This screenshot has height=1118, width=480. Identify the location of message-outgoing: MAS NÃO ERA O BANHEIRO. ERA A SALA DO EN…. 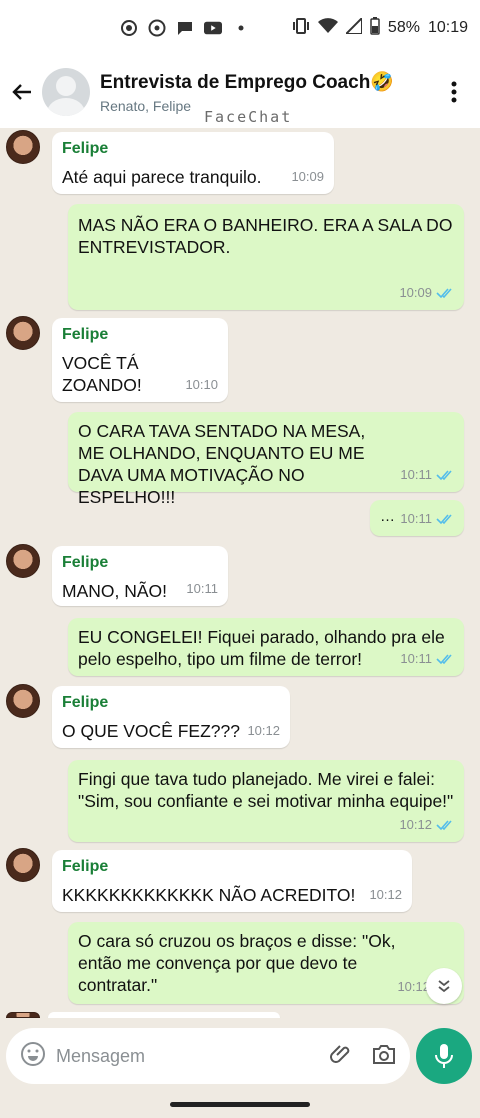
(266, 257).